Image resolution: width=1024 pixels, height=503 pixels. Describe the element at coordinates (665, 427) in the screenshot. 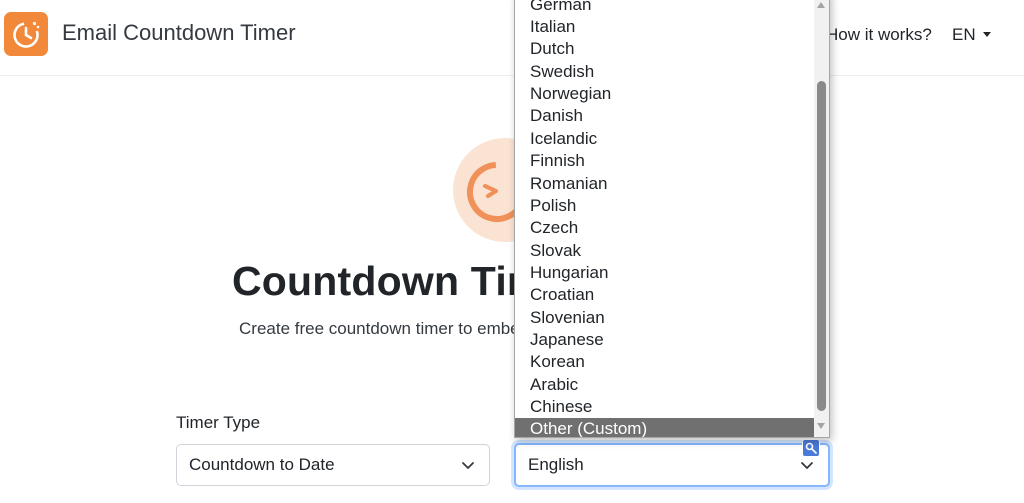

I see `dropdown-option-highlighted: Other (Custom)` at that location.